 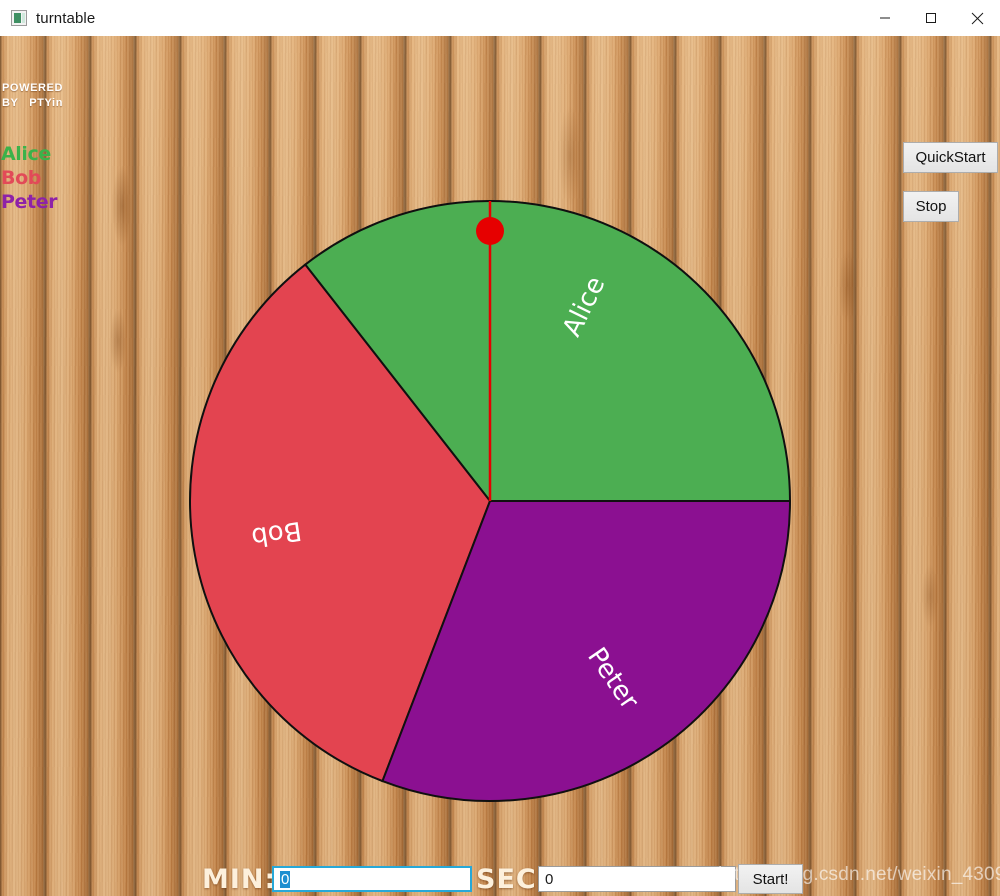 What do you see at coordinates (66, 18) in the screenshot?
I see `window-title: turntable` at bounding box center [66, 18].